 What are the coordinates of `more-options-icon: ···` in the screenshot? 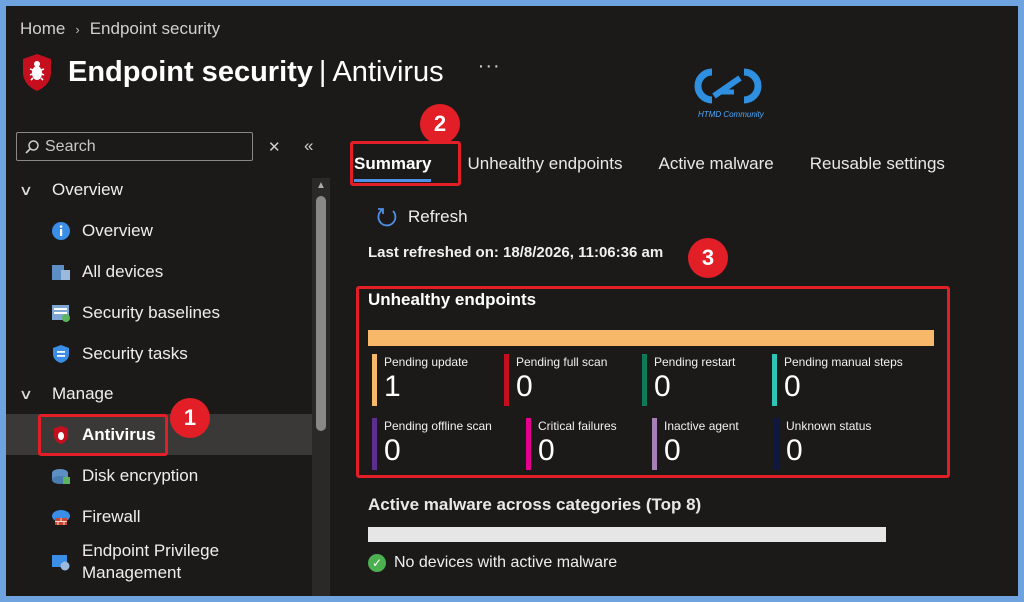 It's located at (489, 66).